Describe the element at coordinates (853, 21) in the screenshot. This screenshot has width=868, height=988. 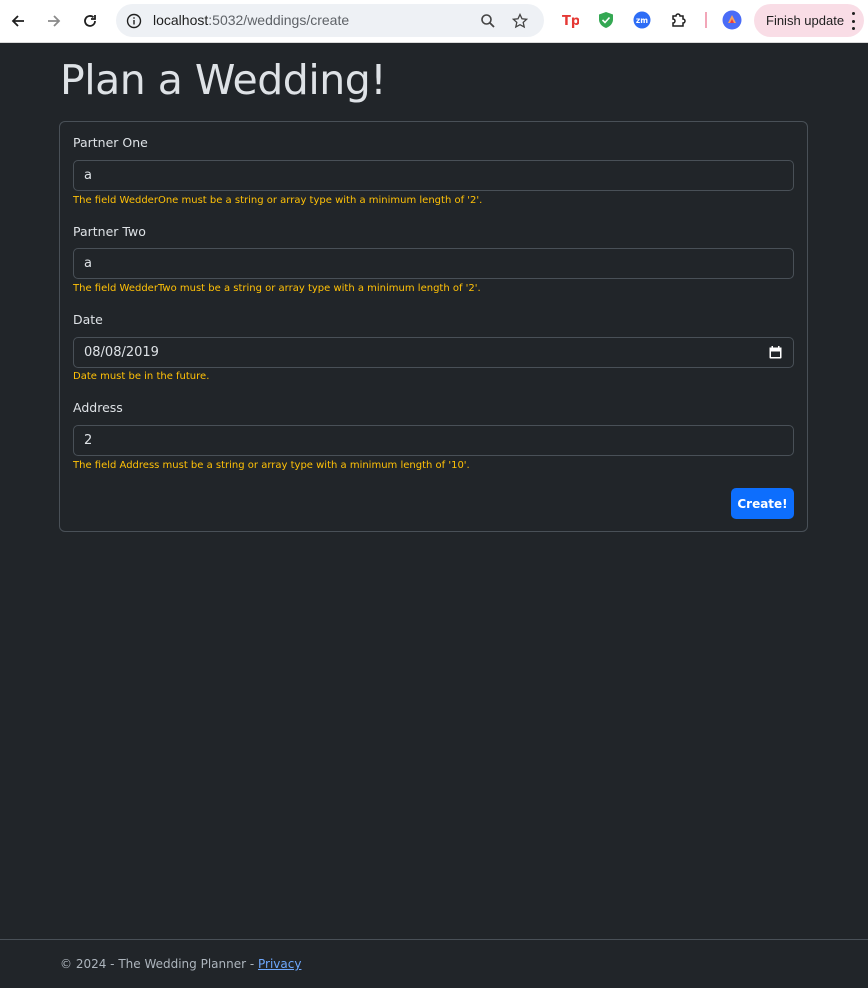
I see `more-menu-icon` at that location.